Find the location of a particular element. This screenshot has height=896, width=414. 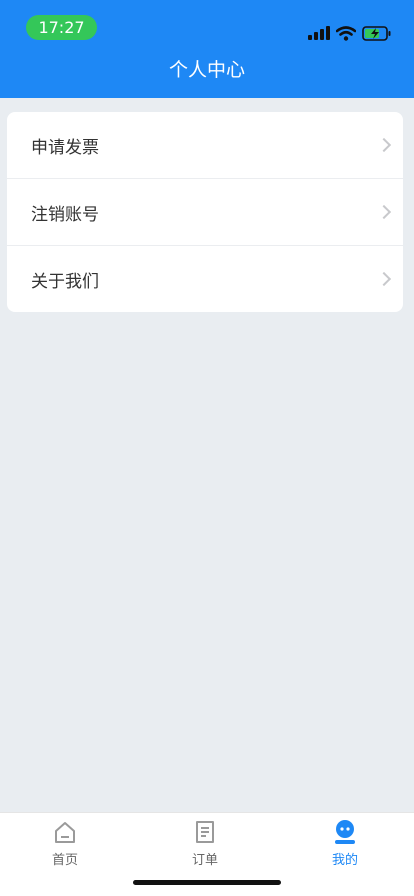

tab-orders: 订单 is located at coordinates (205, 847).